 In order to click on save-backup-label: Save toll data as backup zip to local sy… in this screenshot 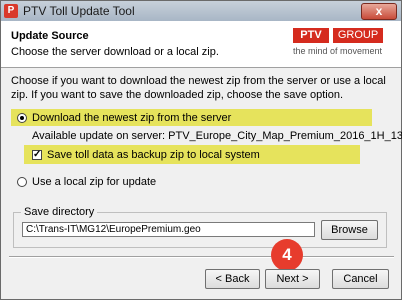, I will do `click(153, 155)`.